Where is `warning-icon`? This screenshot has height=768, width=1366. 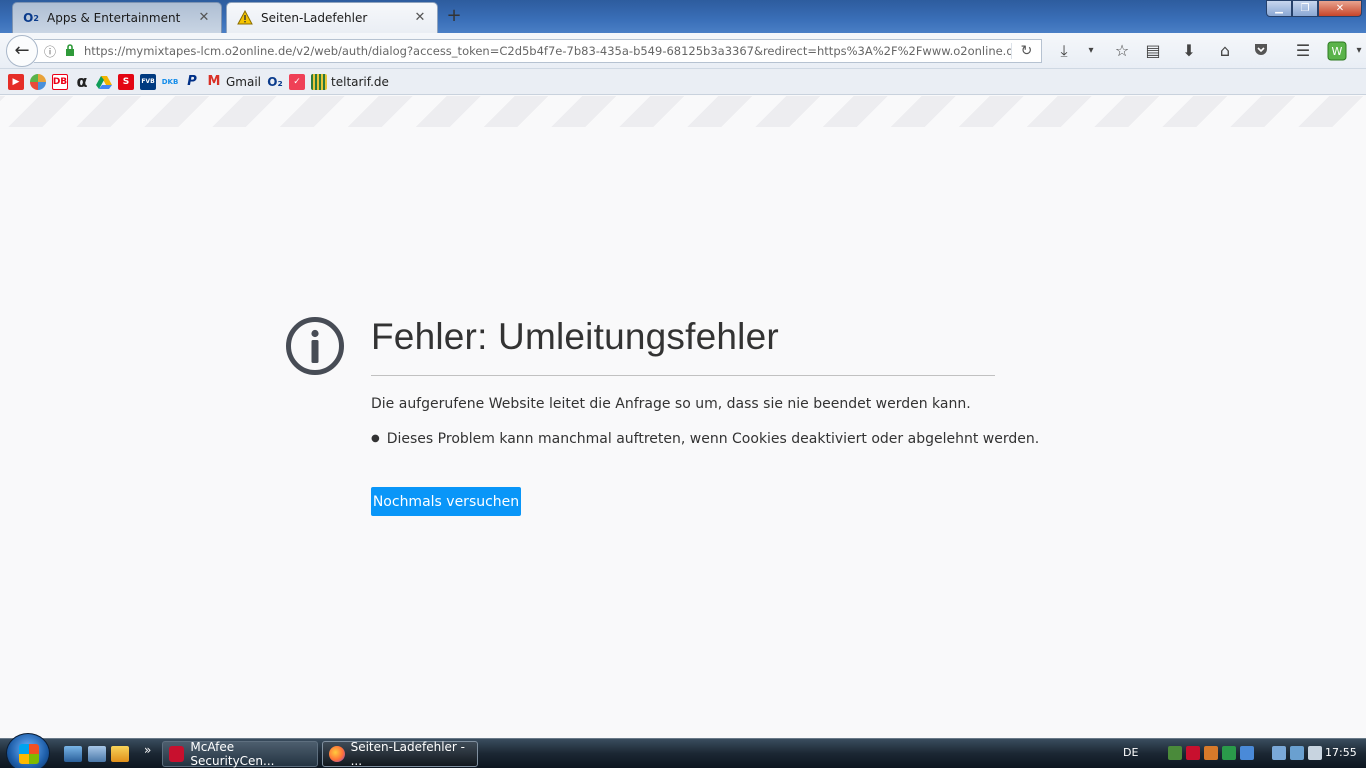 warning-icon is located at coordinates (245, 18).